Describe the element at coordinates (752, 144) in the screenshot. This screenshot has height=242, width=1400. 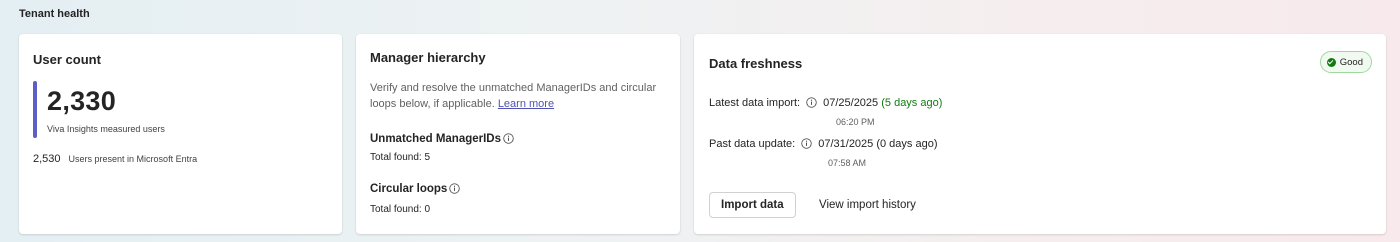
I see `past-update-label: Past data update:` at that location.